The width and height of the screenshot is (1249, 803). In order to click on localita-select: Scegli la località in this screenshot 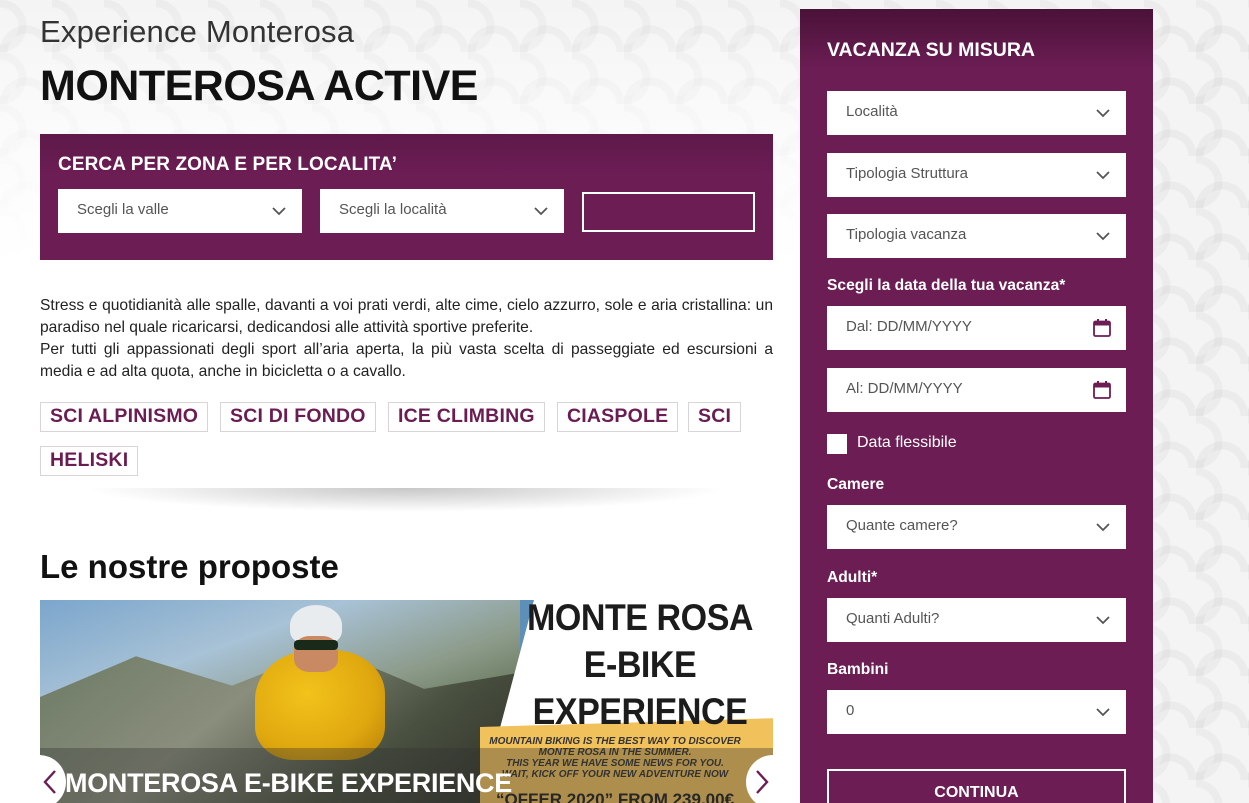, I will do `click(442, 211)`.